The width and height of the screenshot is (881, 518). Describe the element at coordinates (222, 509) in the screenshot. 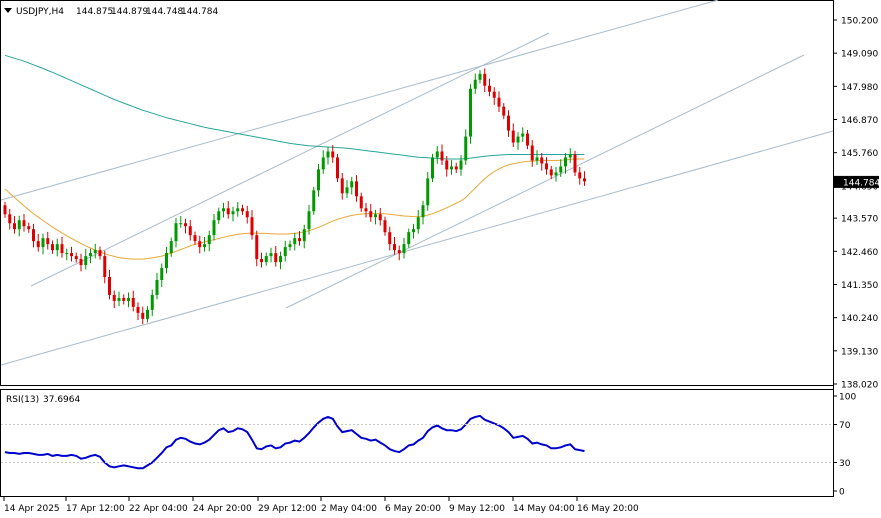

I see `time-tick-label: 24 Apr 20:00` at that location.